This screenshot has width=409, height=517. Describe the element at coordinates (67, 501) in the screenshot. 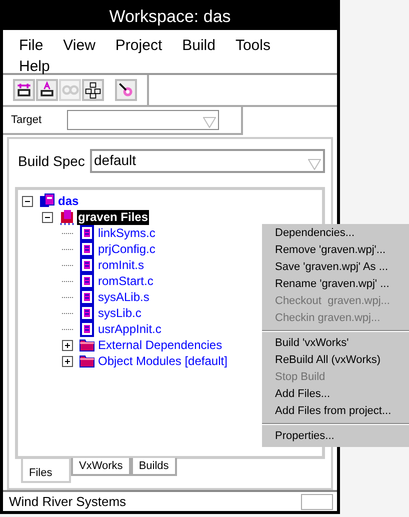

I see `status-text: Wind River Systems` at that location.